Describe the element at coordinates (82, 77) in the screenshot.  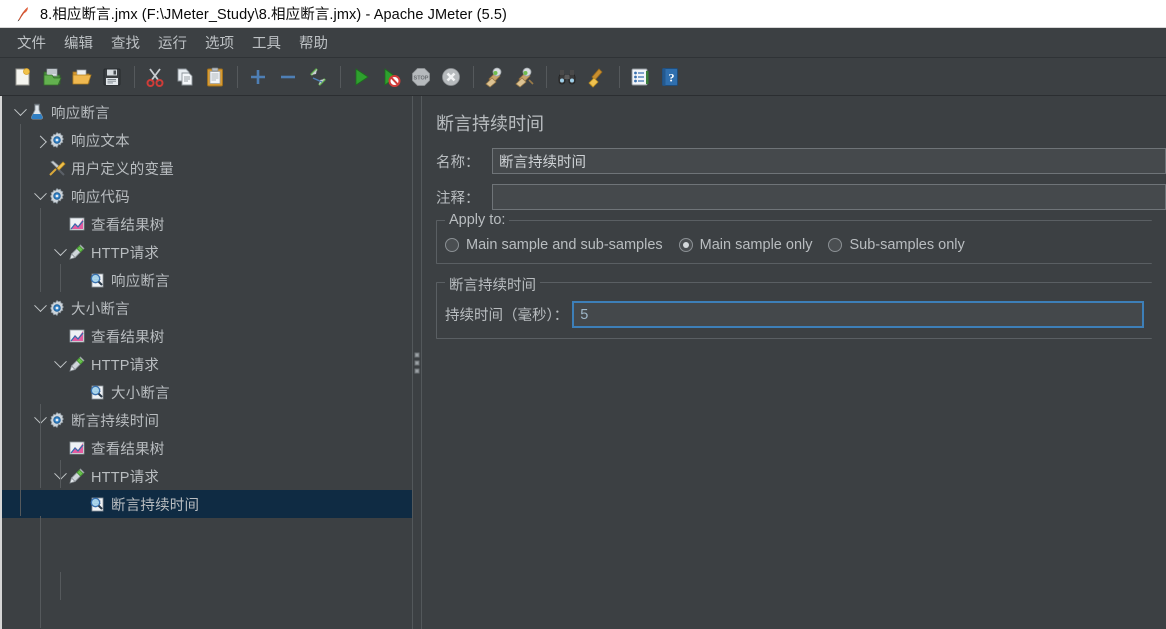
I see `open-folder-icon` at that location.